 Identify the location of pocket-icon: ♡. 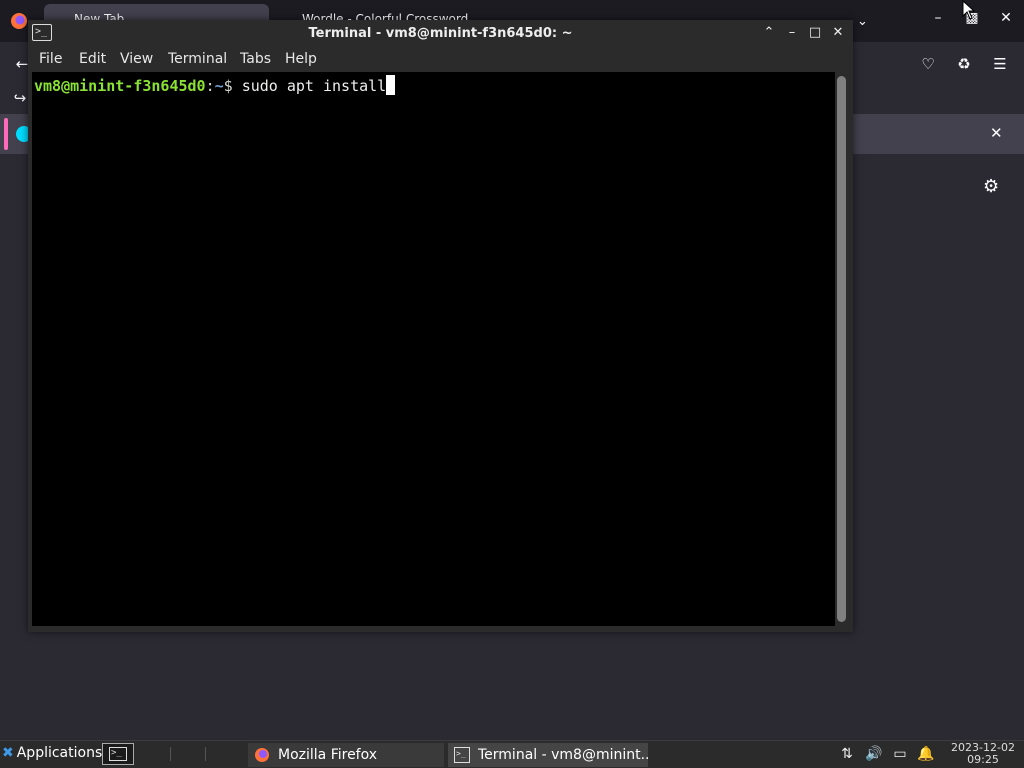
(928, 64).